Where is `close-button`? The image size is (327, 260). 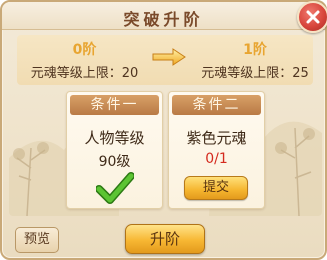
close-button is located at coordinates (312, 17).